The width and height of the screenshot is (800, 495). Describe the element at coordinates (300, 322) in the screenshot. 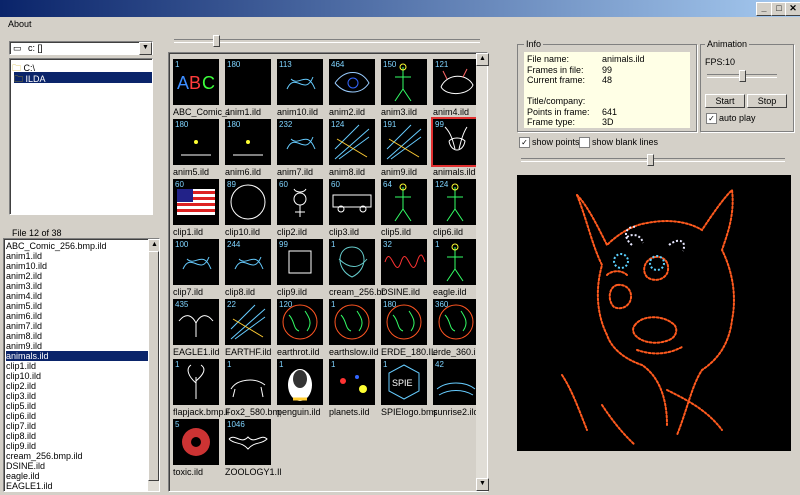

I see `thumbnail: 120` at that location.